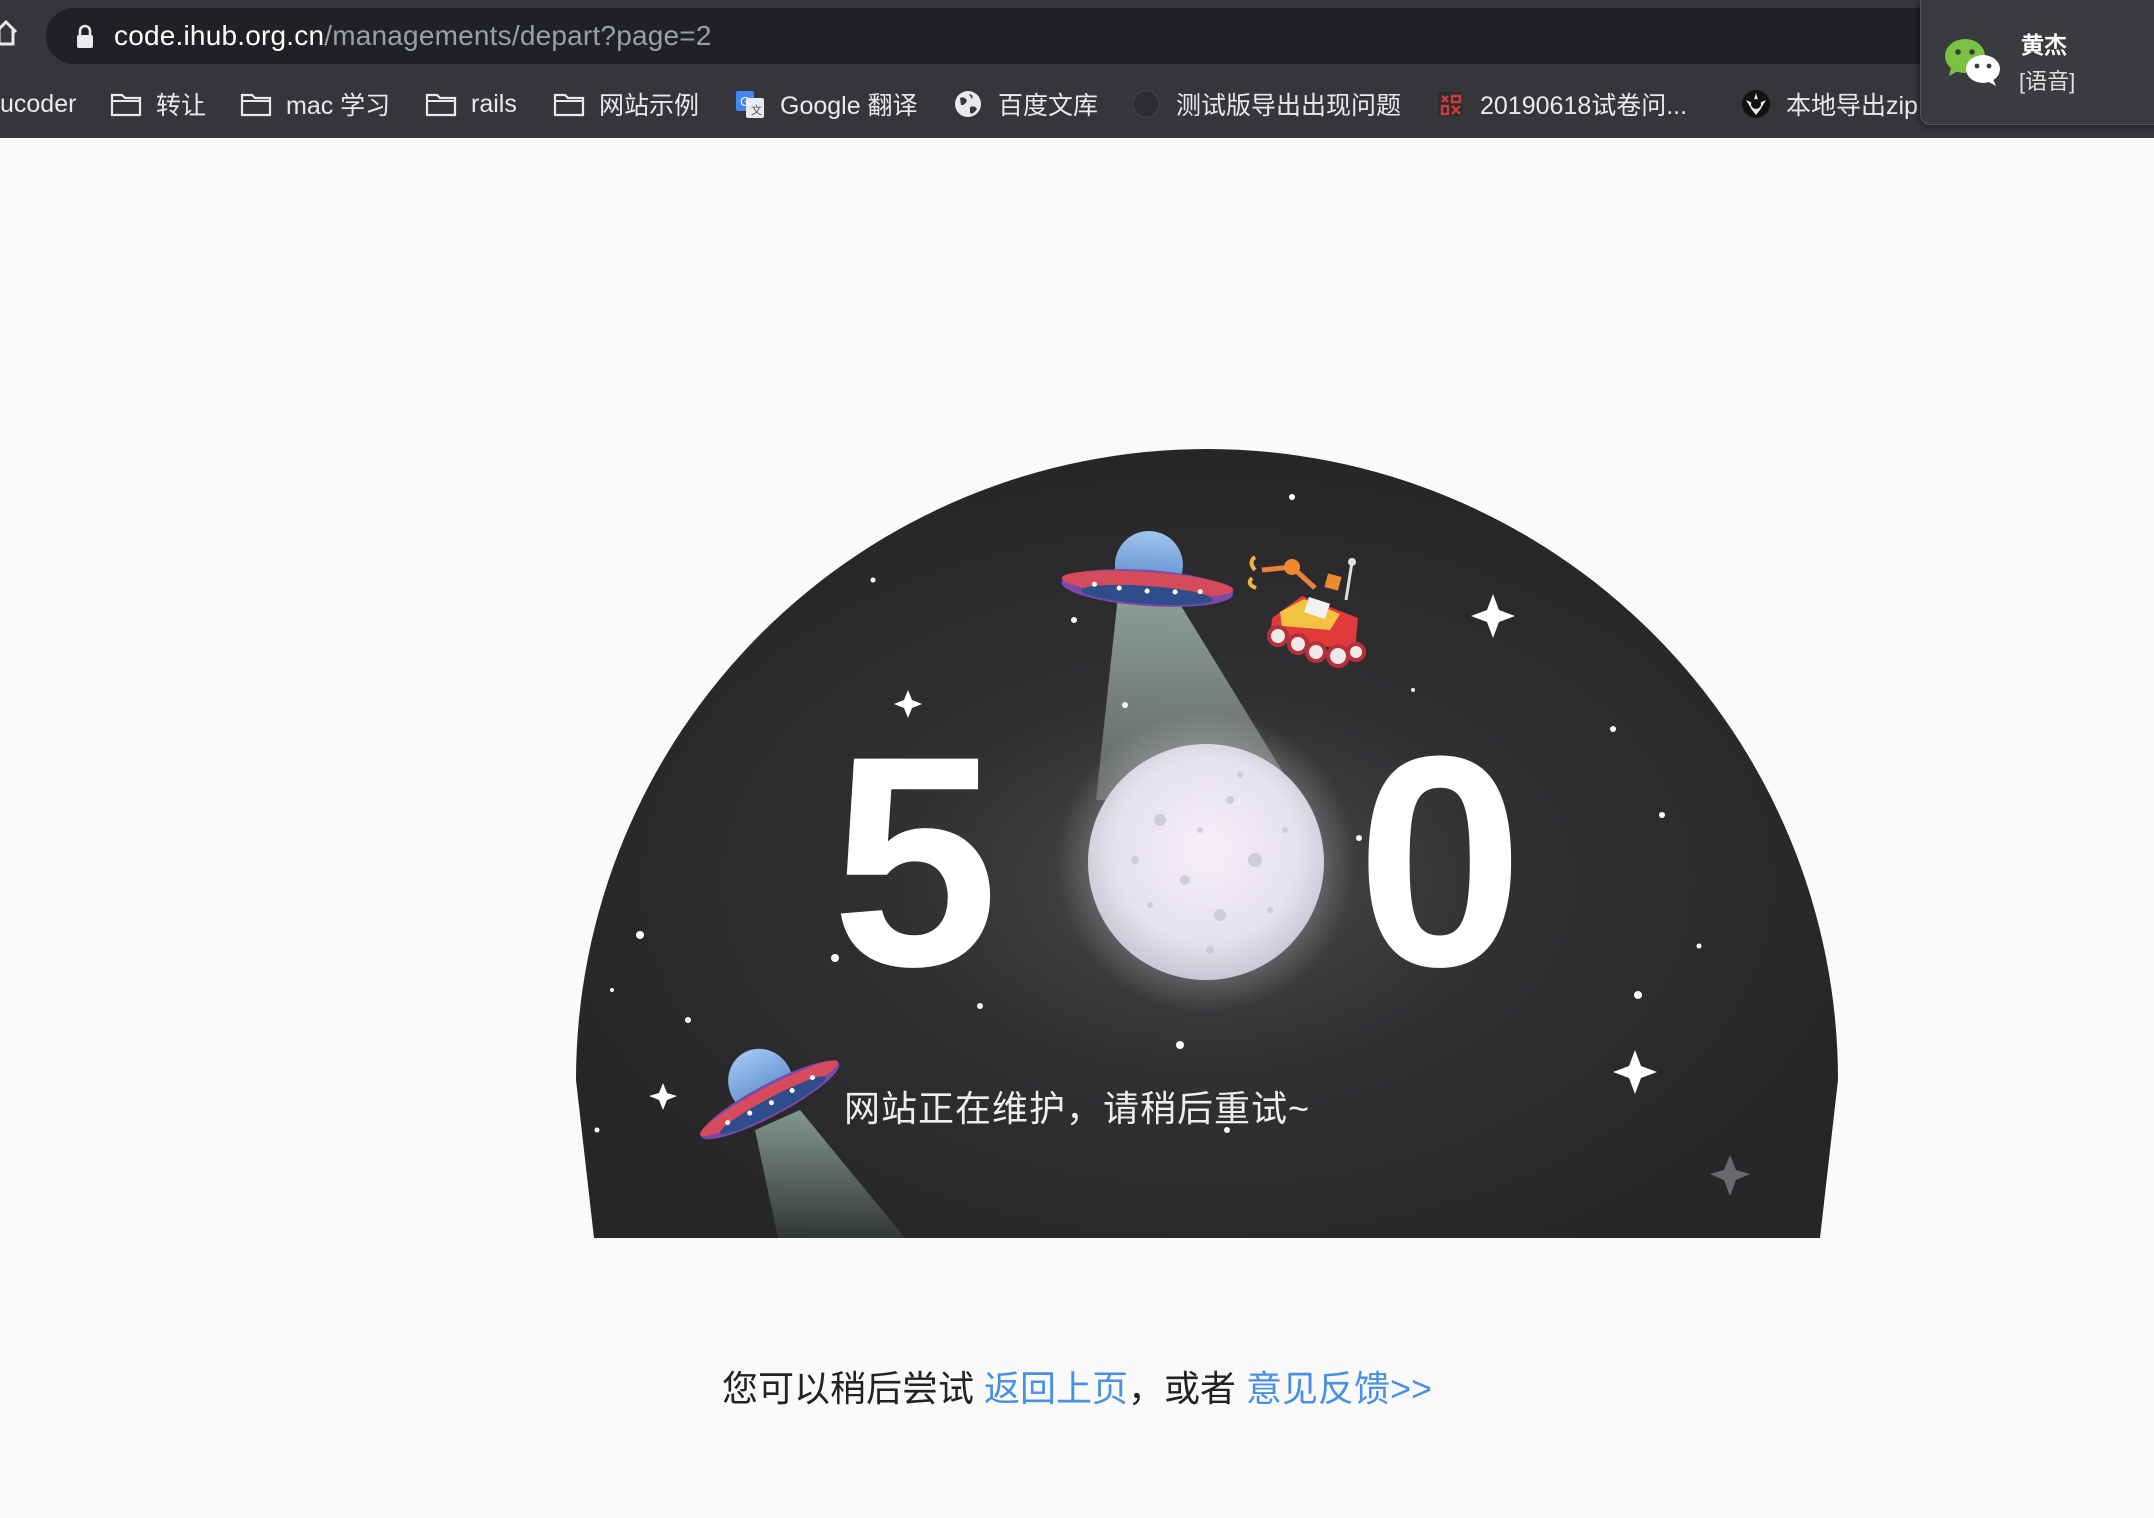  I want to click on footer-prefix: 您可以稍后尝试, so click(852, 1388).